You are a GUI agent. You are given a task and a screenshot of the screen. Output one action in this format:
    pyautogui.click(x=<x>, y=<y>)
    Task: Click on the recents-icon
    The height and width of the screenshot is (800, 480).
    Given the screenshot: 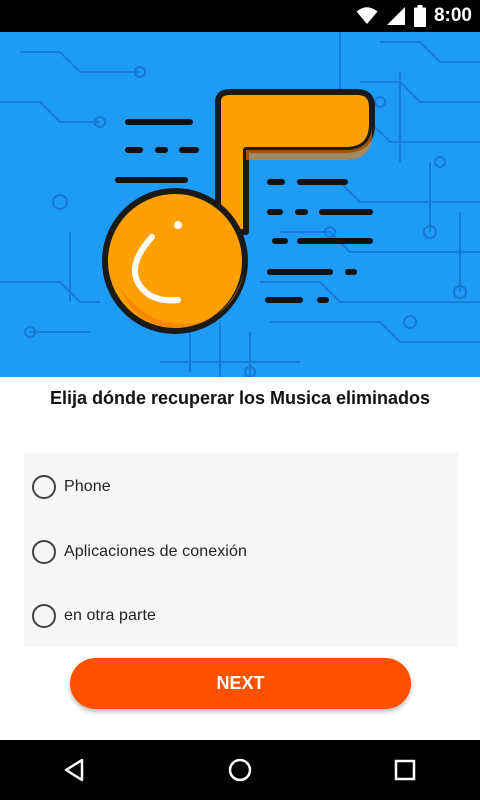 What is the action you would take?
    pyautogui.click(x=405, y=770)
    